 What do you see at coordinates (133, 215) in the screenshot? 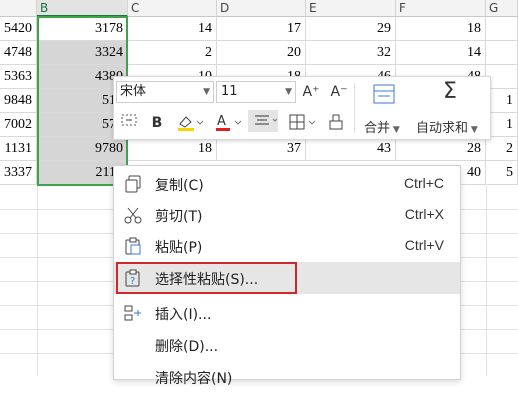
I see `scissors-icon` at bounding box center [133, 215].